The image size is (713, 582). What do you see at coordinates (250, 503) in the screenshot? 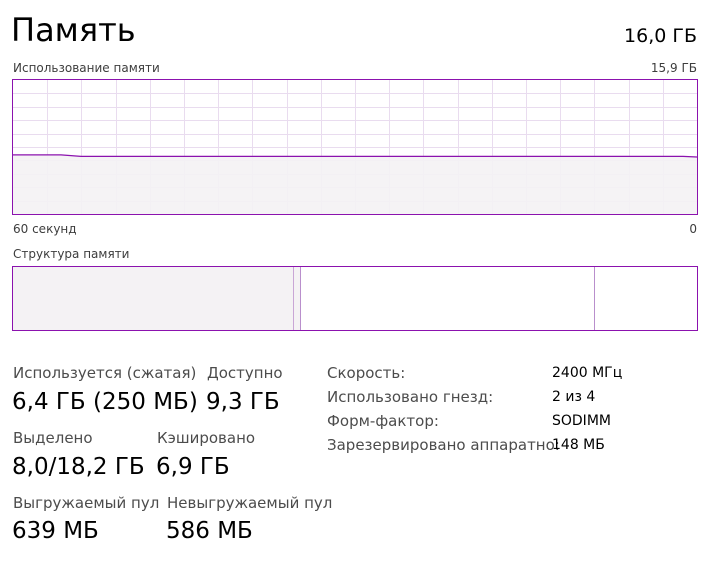
I see `nonpaged-pool-label: Невыгружаемый пул` at bounding box center [250, 503].